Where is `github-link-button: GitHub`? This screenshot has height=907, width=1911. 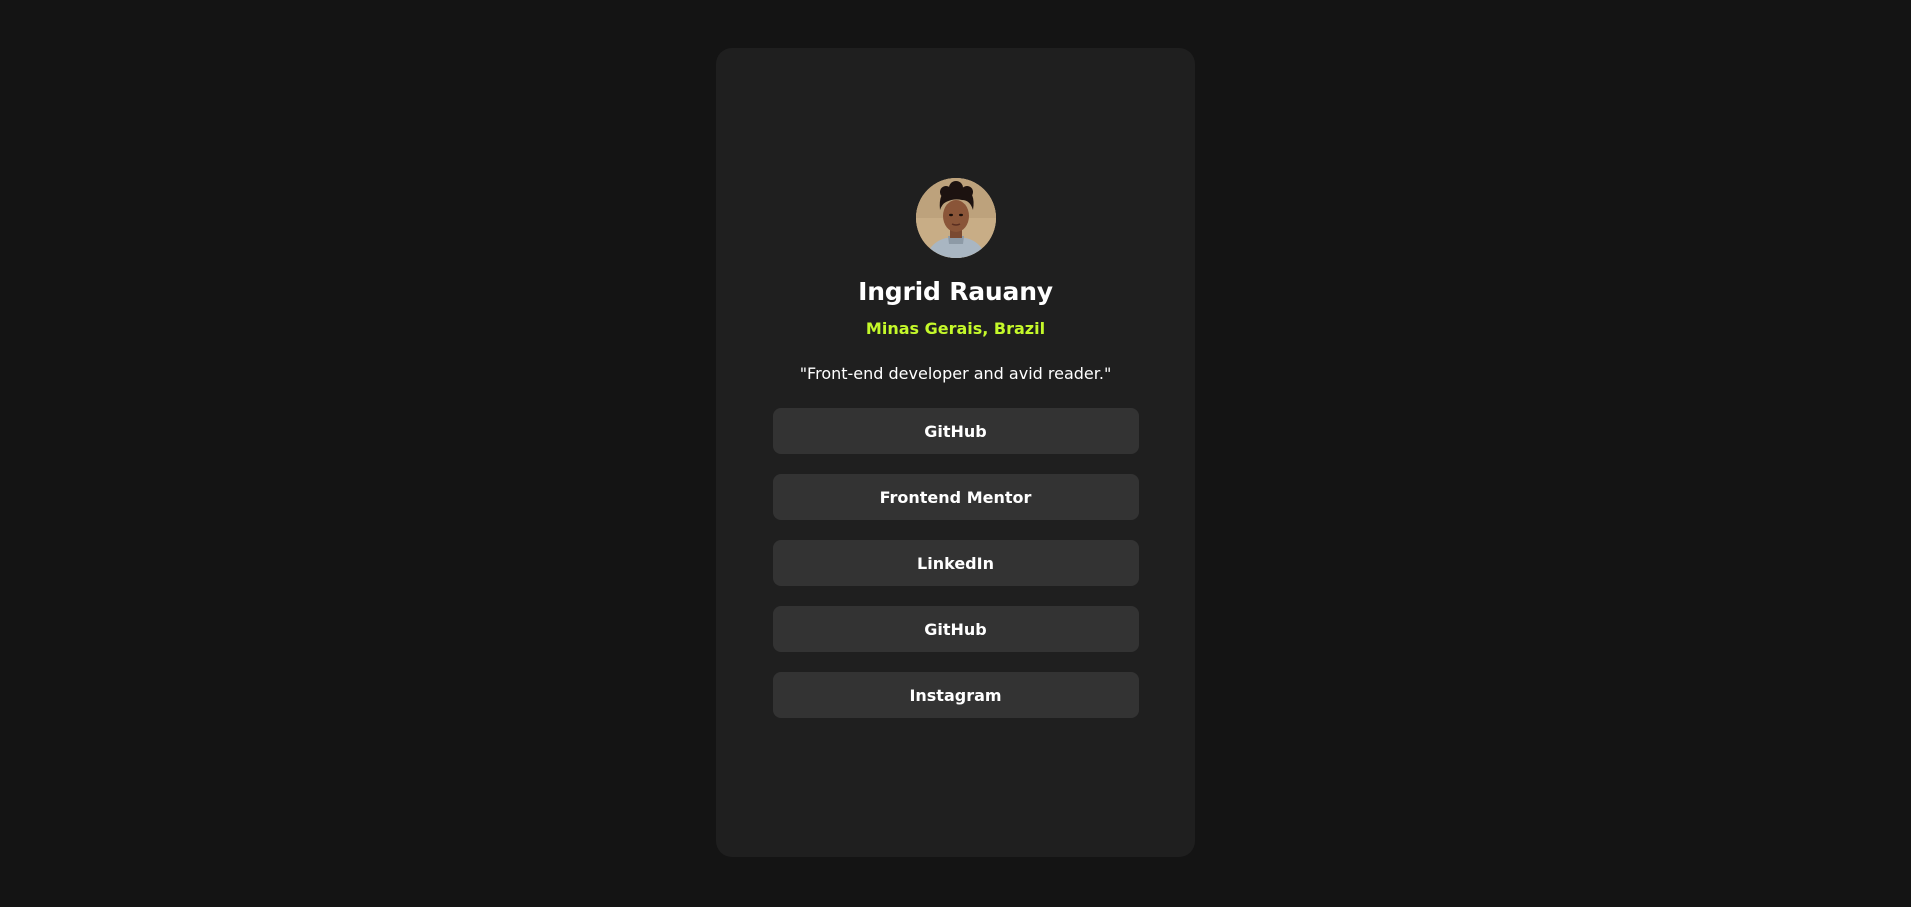
github-link-button: GitHub is located at coordinates (955, 431).